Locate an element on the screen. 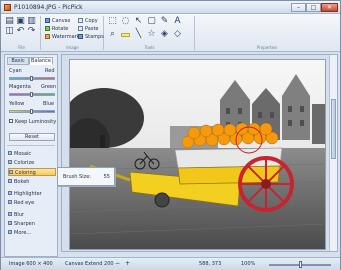  title-bar: P1010894.JPG - PicPick – □ ✕ is located at coordinates (170, 7).